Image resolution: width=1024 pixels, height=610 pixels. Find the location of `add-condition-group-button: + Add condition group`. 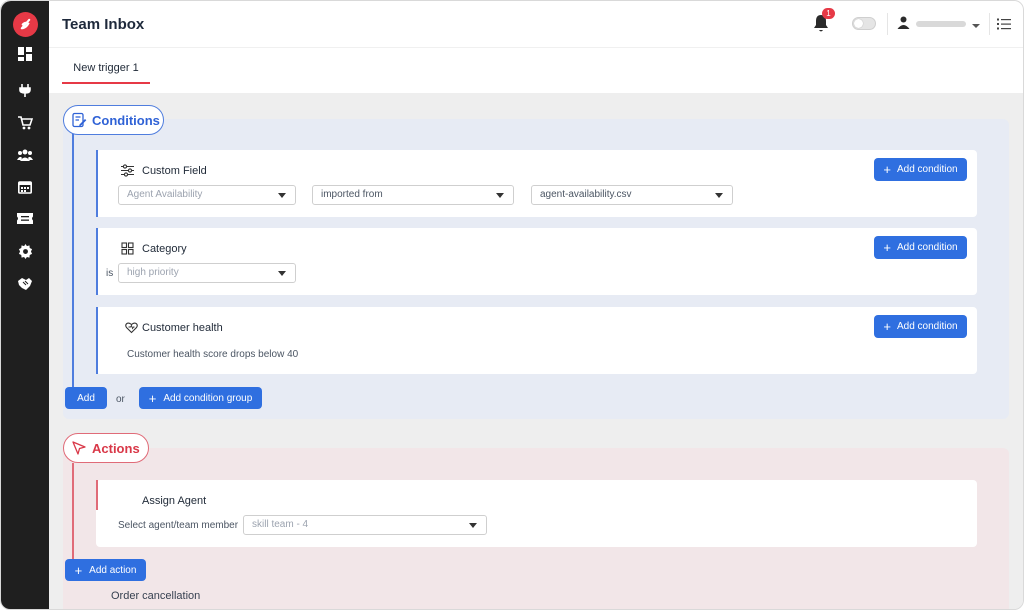

add-condition-group-button: + Add condition group is located at coordinates (200, 398).